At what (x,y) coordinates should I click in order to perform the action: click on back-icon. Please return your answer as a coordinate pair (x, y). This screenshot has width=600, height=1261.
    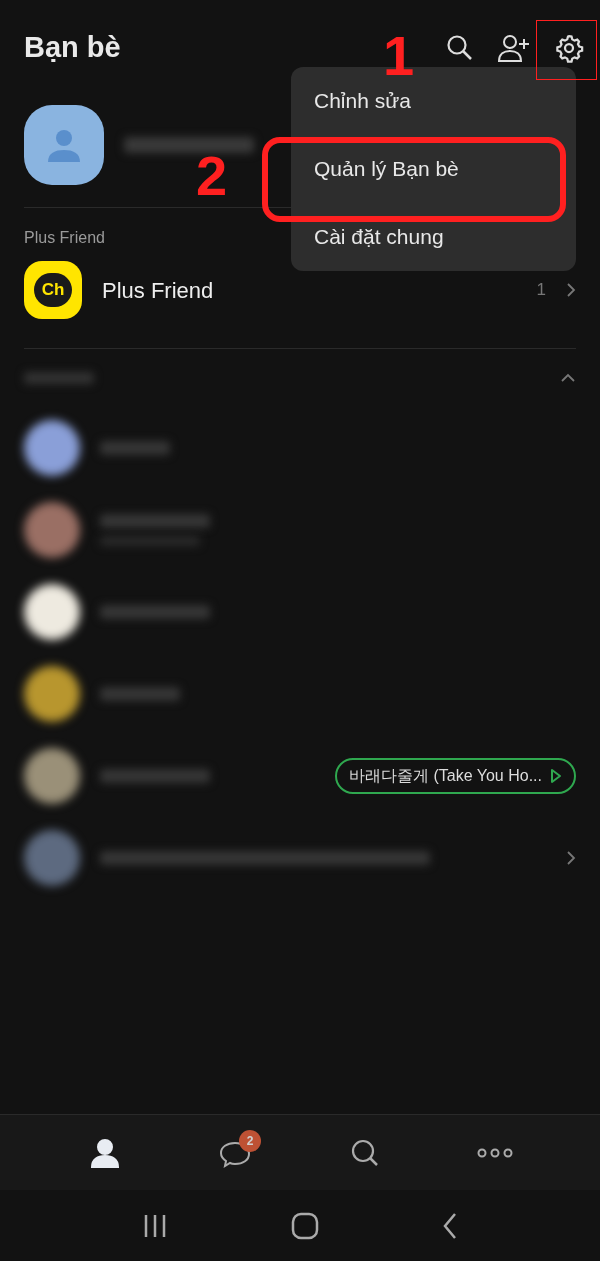
    Looking at the image, I should click on (450, 1225).